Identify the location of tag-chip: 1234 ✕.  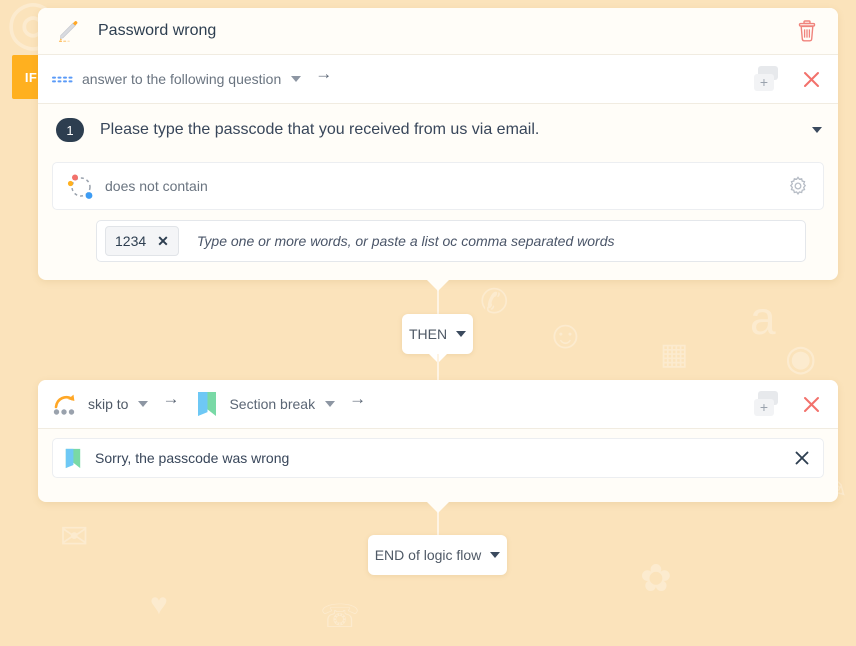
(142, 241).